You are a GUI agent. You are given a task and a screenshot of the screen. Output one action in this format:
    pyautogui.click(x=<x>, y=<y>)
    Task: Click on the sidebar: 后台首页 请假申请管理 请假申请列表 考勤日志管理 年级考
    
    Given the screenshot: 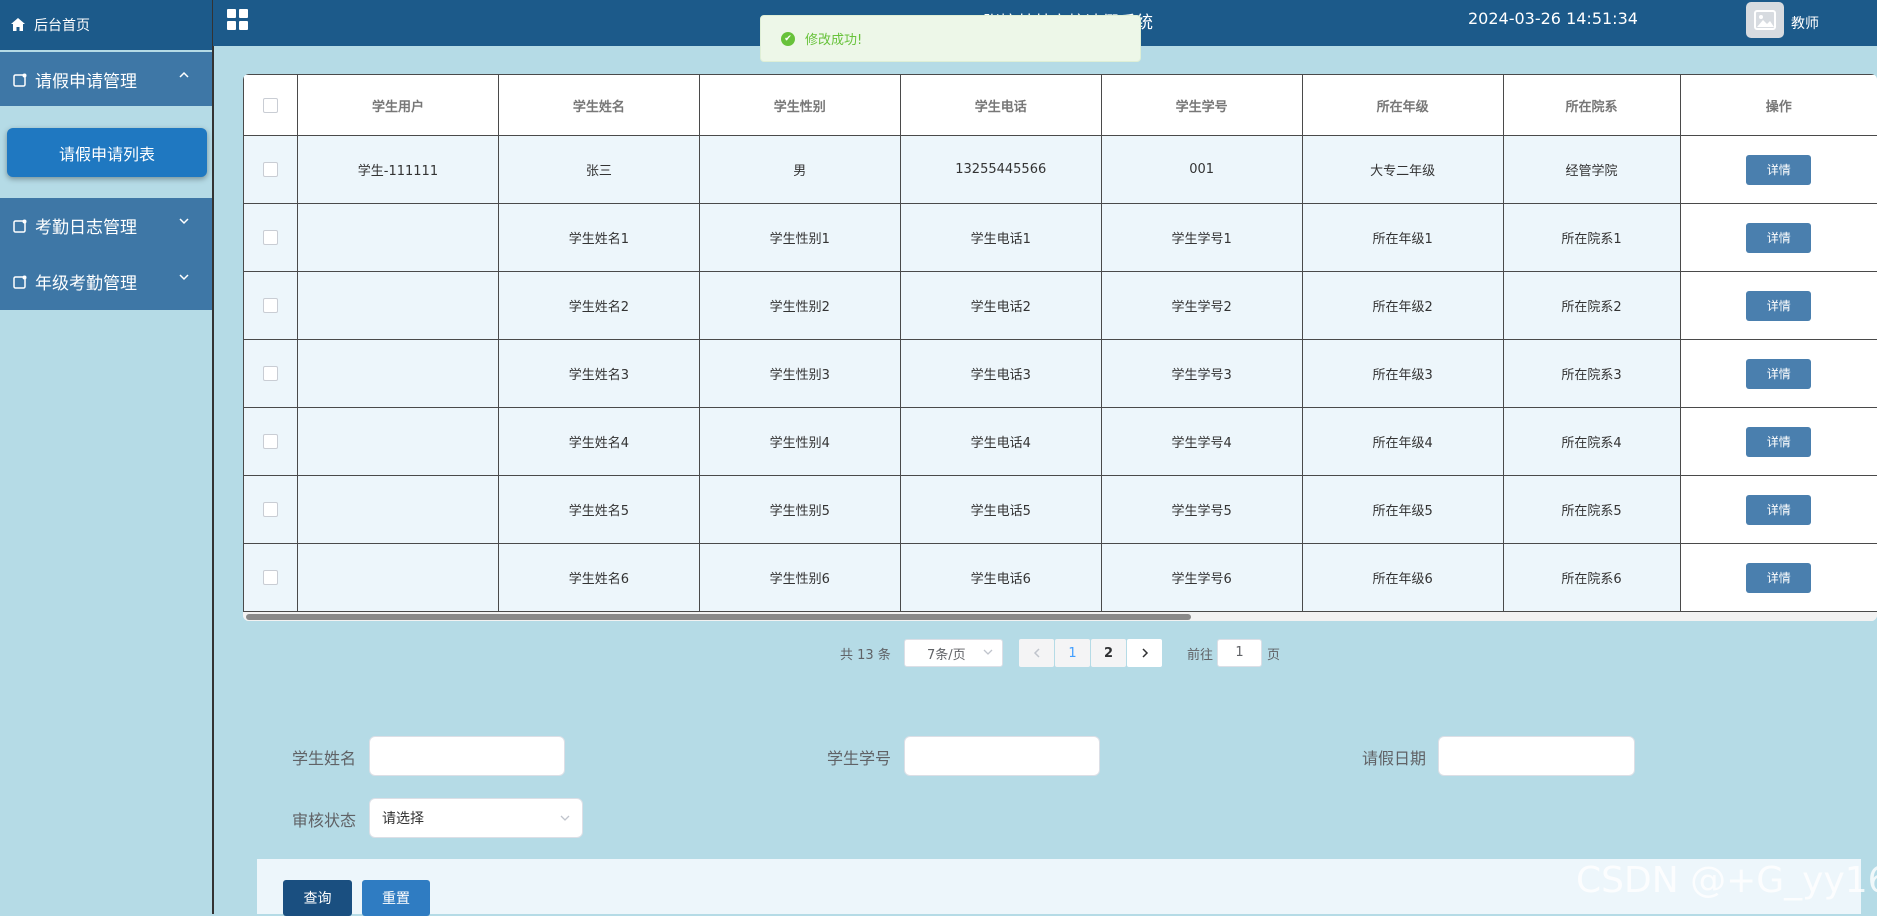 What is the action you would take?
    pyautogui.click(x=107, y=457)
    